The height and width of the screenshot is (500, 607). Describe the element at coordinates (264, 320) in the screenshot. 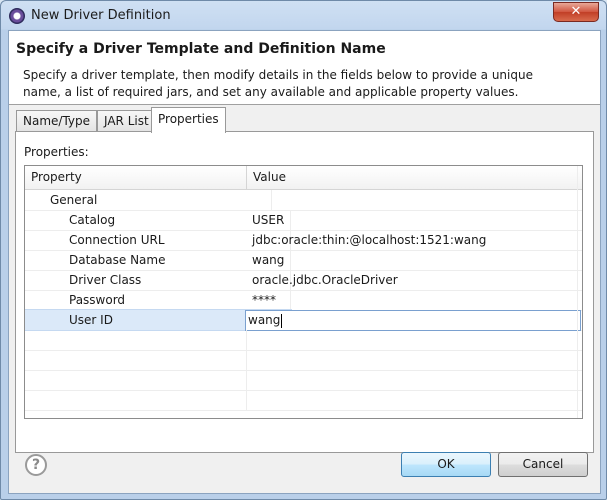

I see `editor-text: wang` at that location.